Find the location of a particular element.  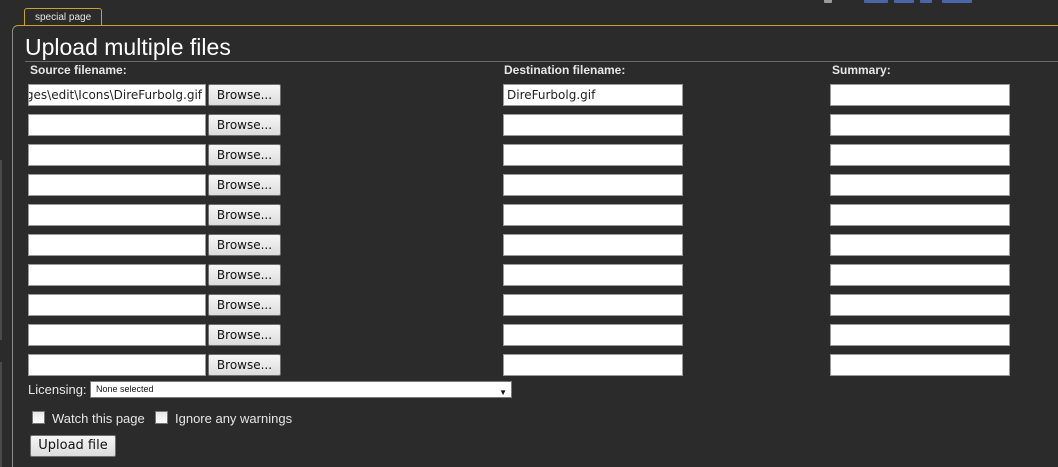

licensing-selected-value: None selected is located at coordinates (125, 389).